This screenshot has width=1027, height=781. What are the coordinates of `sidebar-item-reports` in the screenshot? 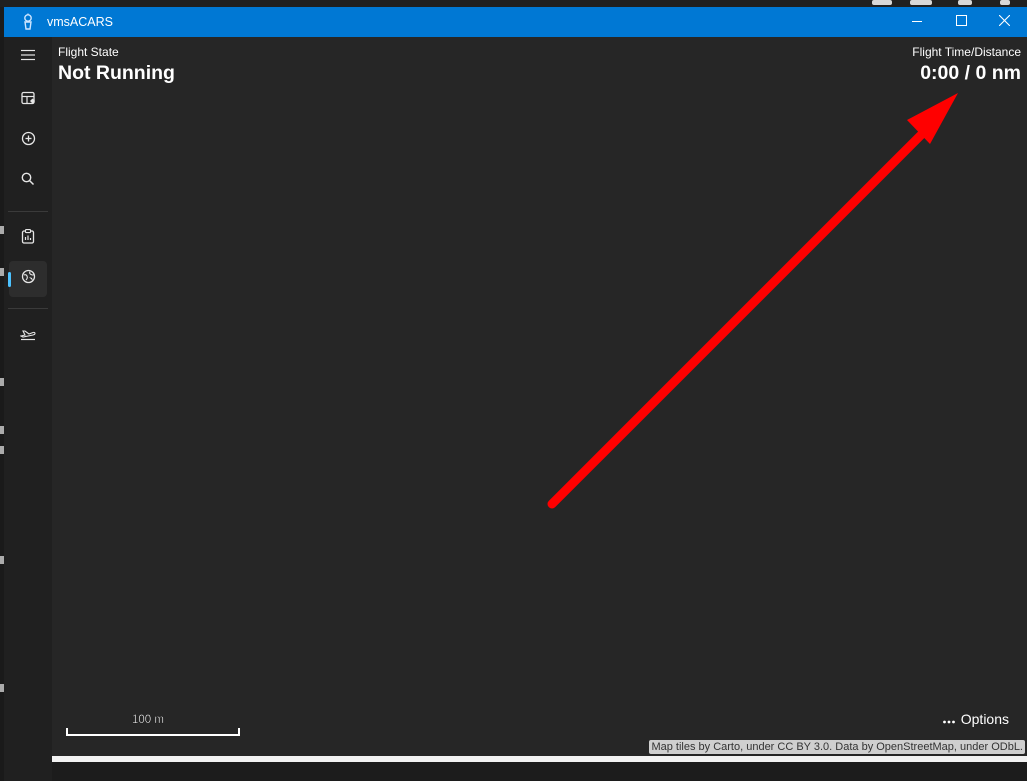 It's located at (28, 239).